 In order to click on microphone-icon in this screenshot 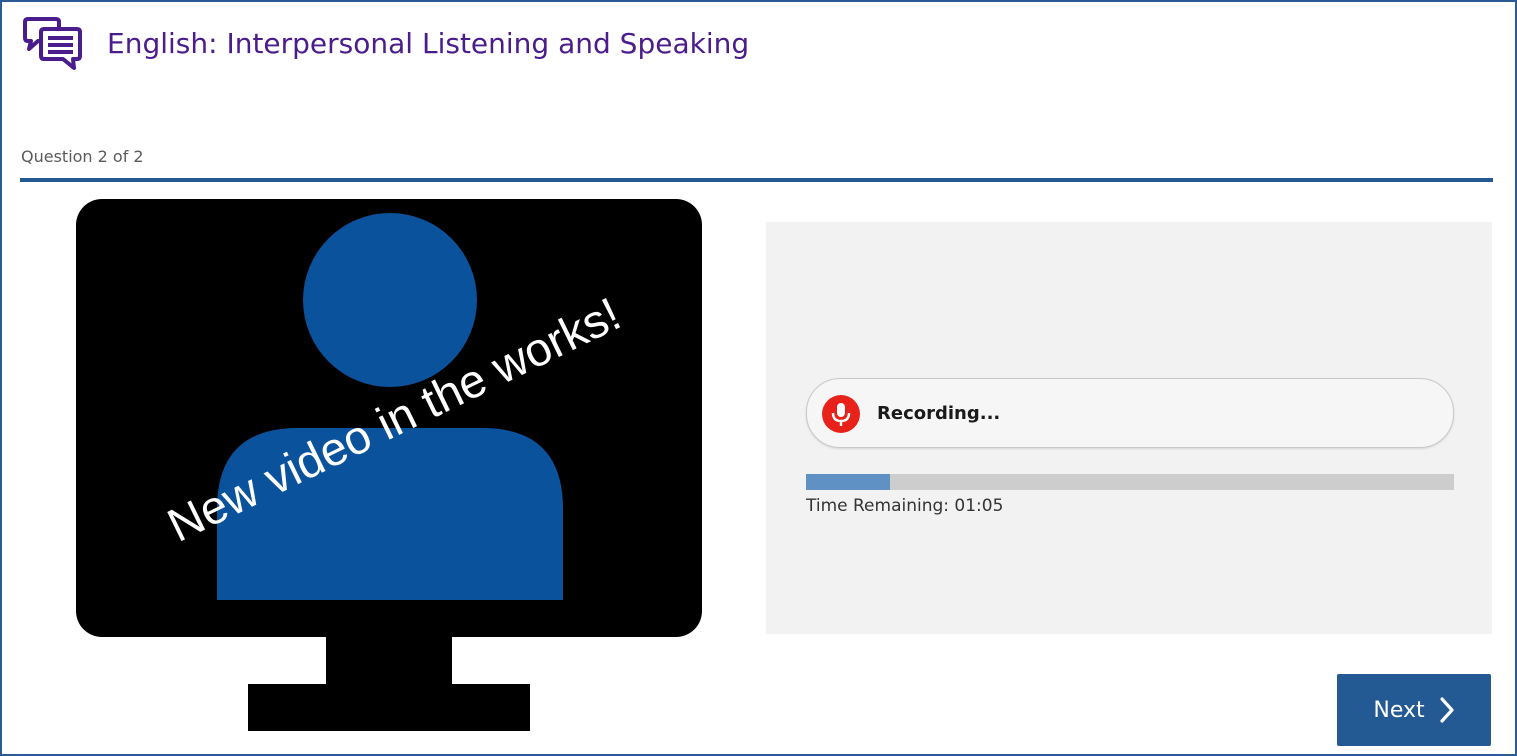, I will do `click(841, 414)`.